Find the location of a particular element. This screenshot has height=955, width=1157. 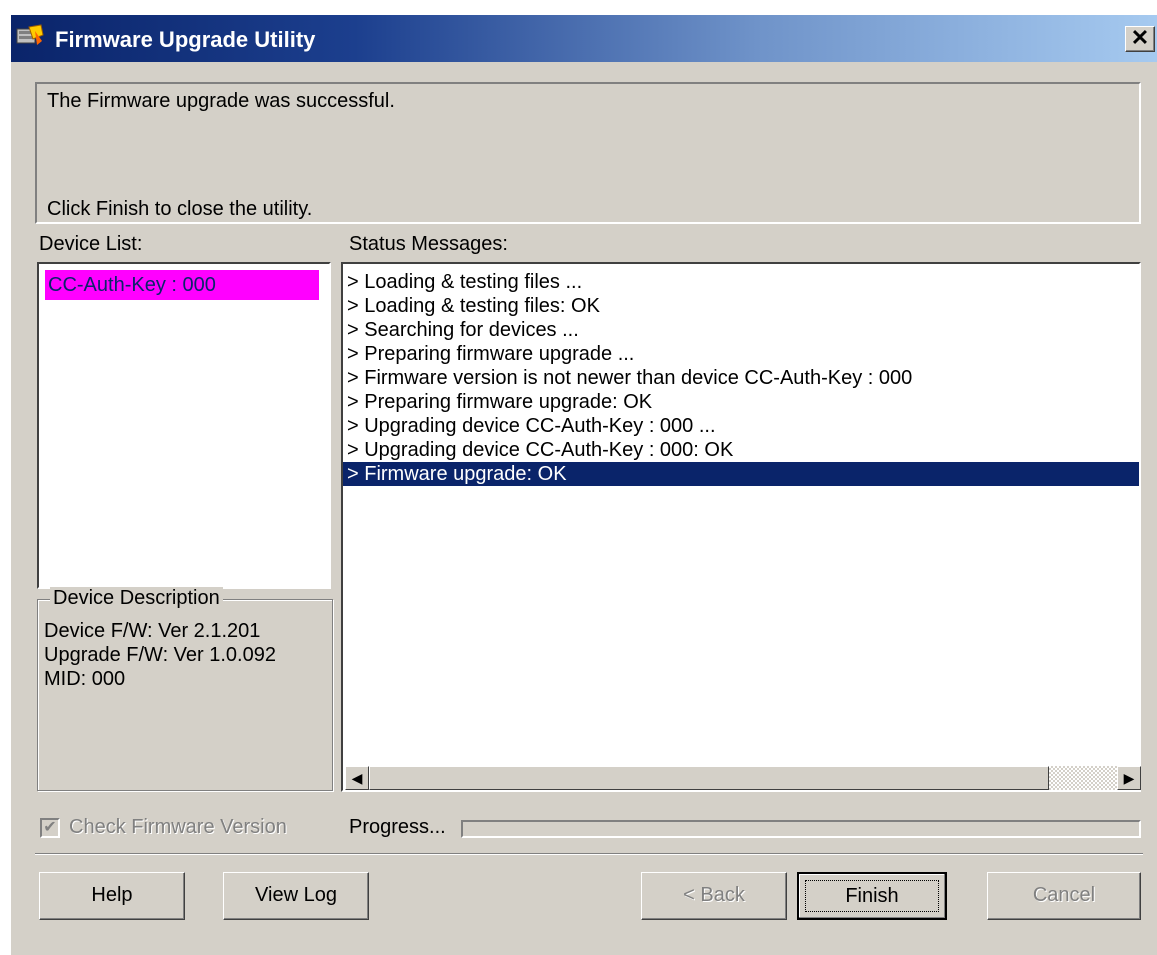

message-line-1: The Firmware upgrade was successful. is located at coordinates (221, 101).